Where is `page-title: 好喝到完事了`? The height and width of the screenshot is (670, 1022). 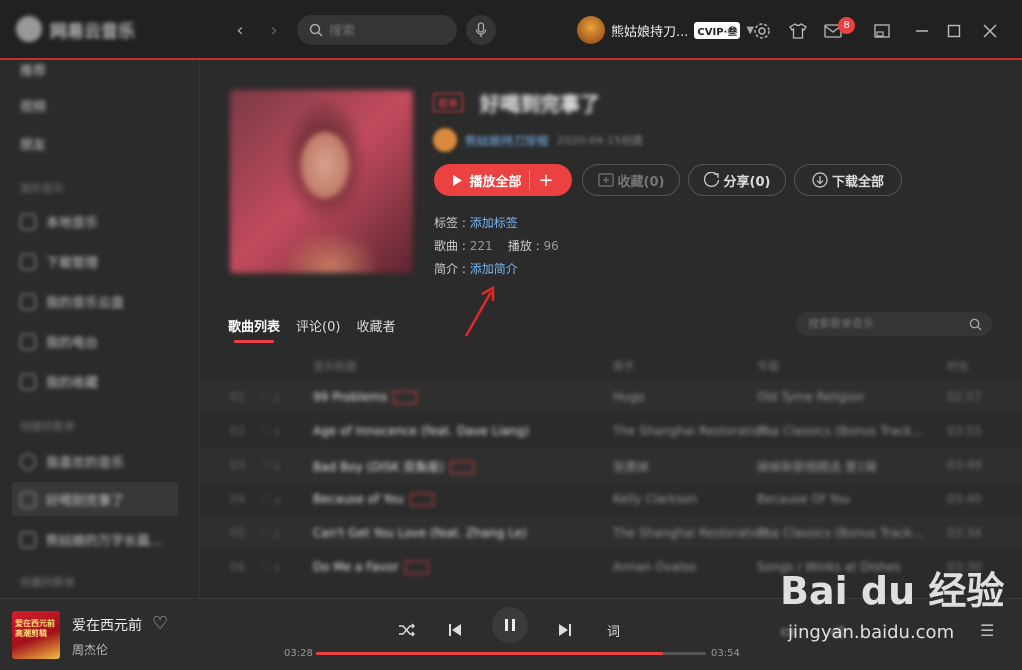 page-title: 好喝到完事了 is located at coordinates (540, 104).